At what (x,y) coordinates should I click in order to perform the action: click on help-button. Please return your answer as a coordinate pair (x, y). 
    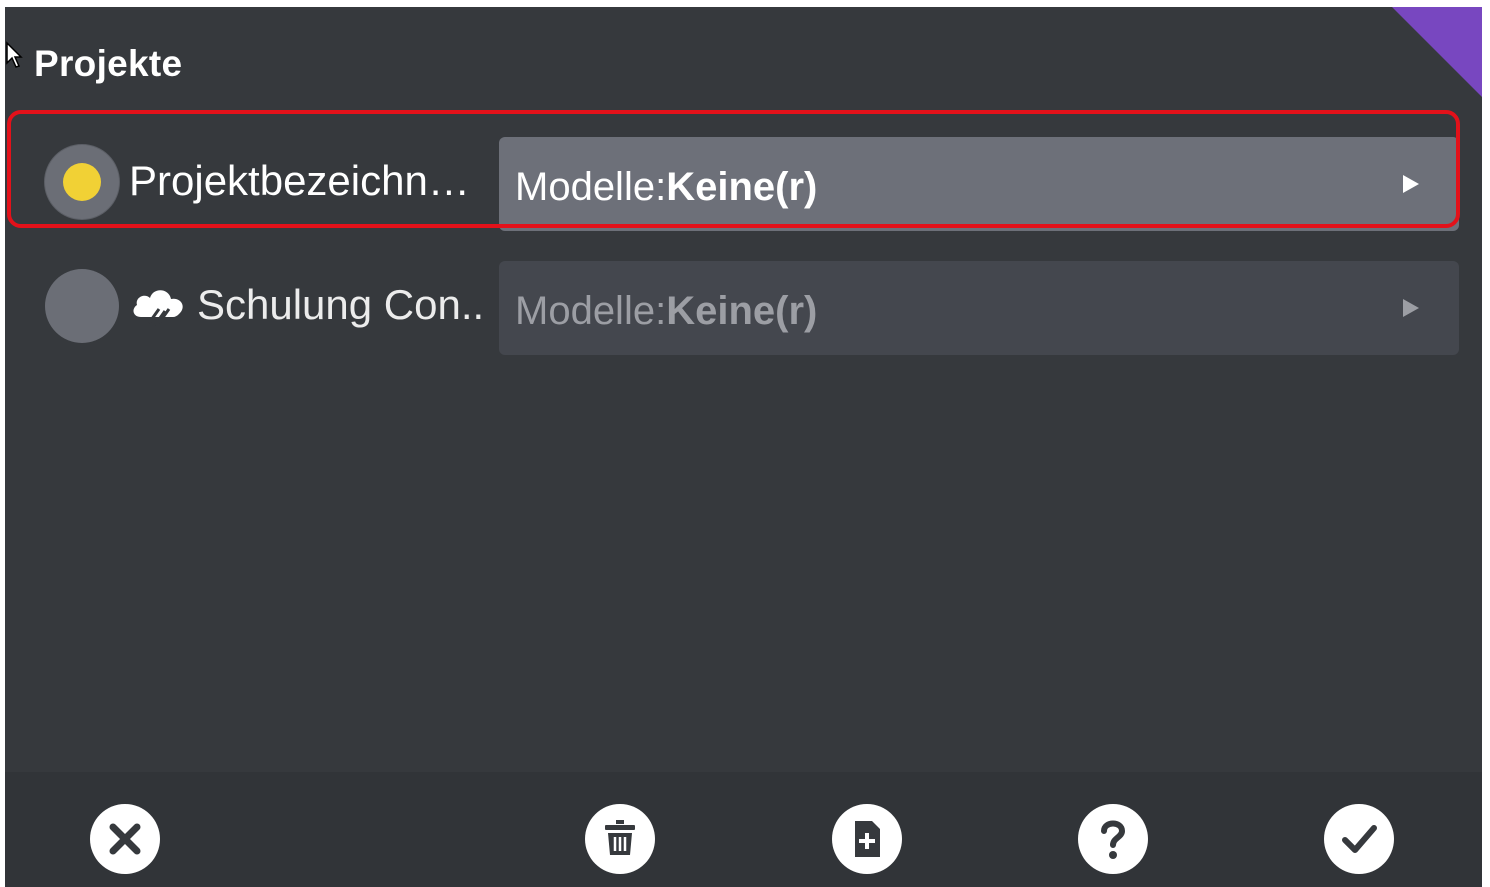
    Looking at the image, I should click on (1113, 839).